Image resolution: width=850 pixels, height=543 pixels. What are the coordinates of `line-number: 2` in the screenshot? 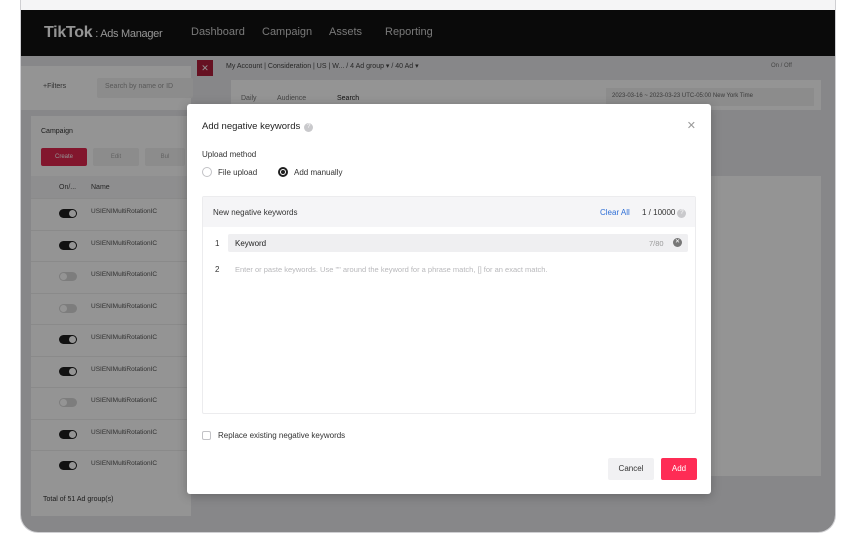 It's located at (217, 269).